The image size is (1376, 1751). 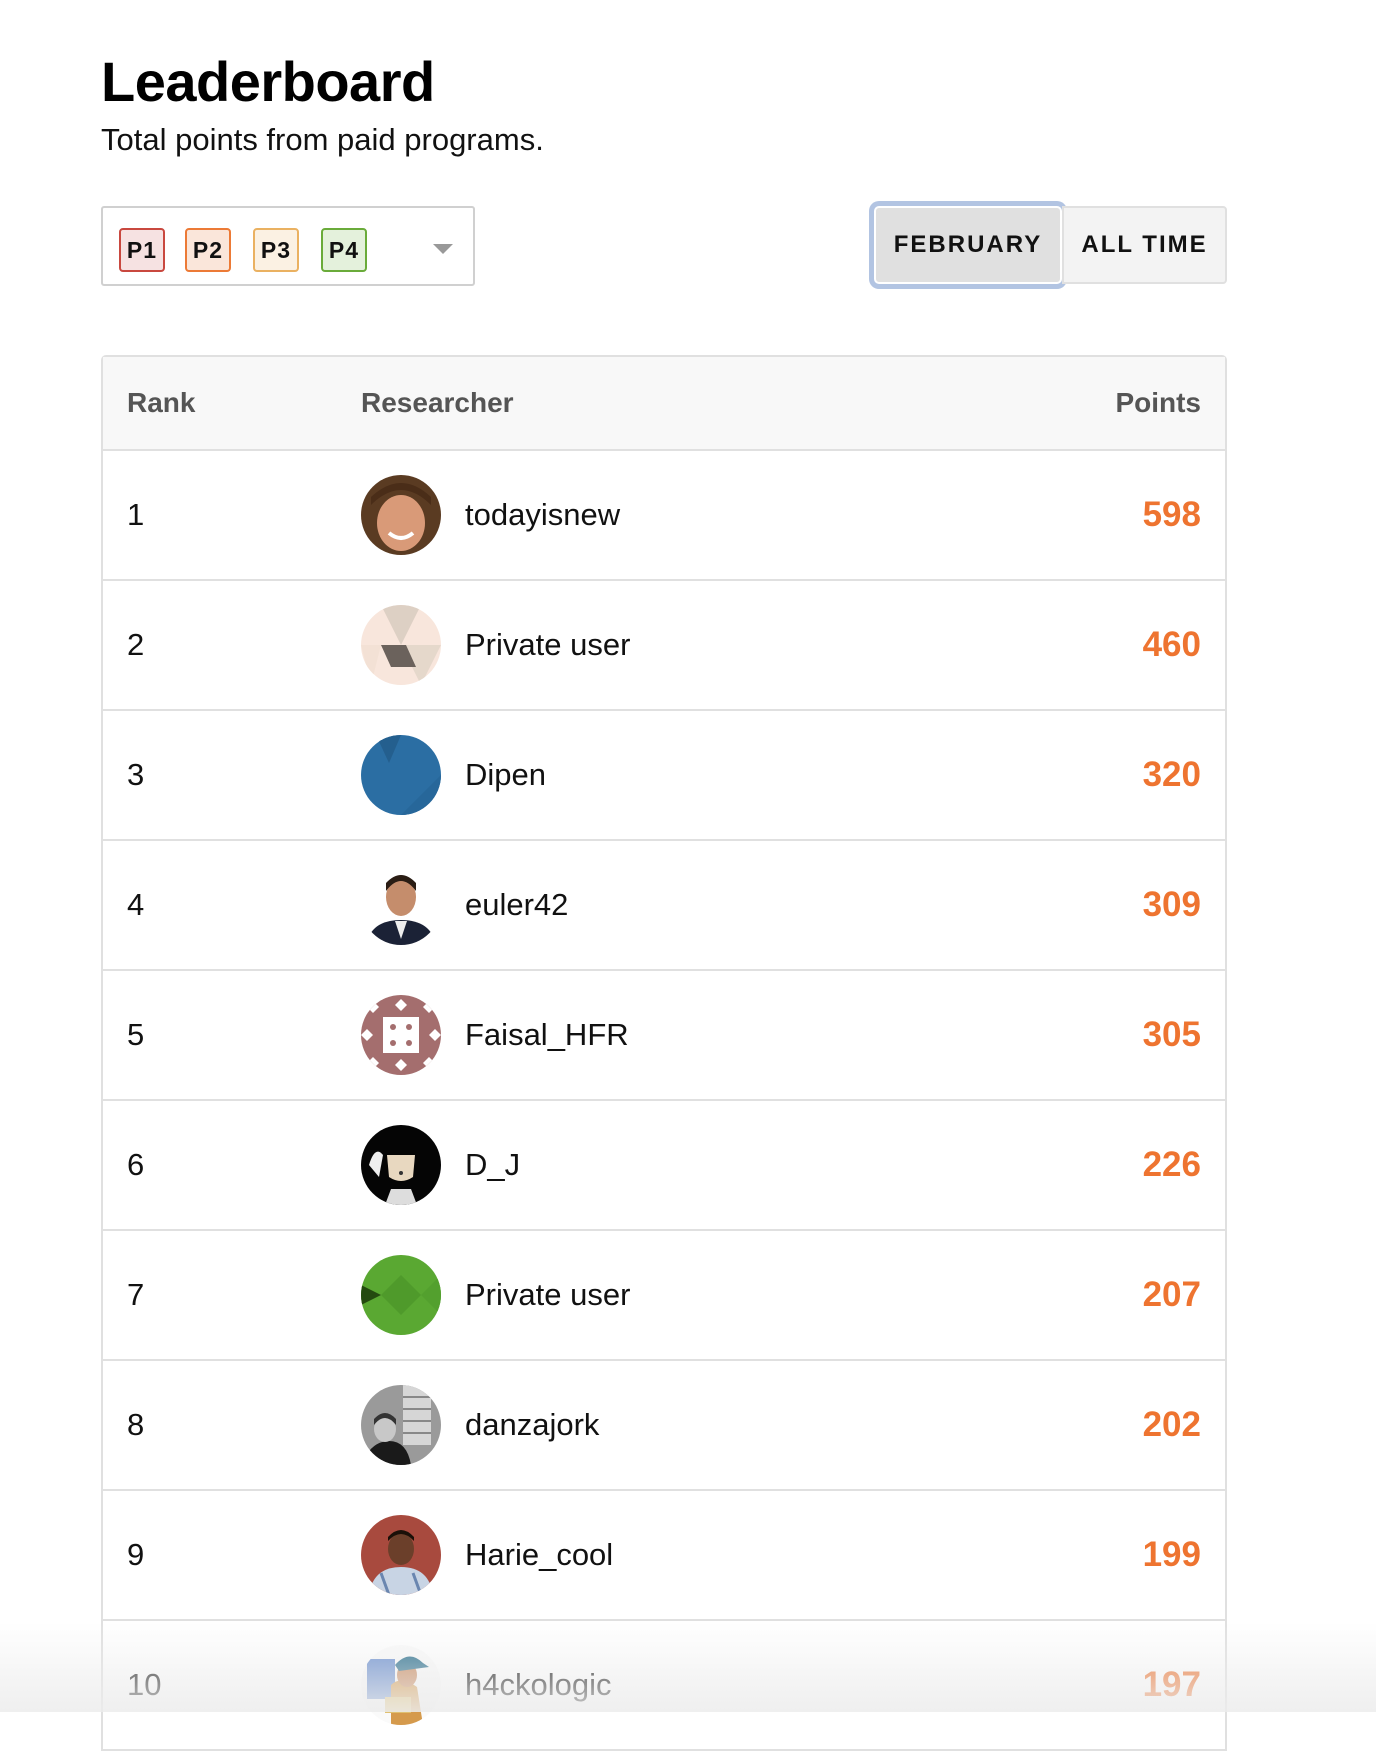 I want to click on table-row: 10 h4ckologic 197, so click(x=664, y=1686).